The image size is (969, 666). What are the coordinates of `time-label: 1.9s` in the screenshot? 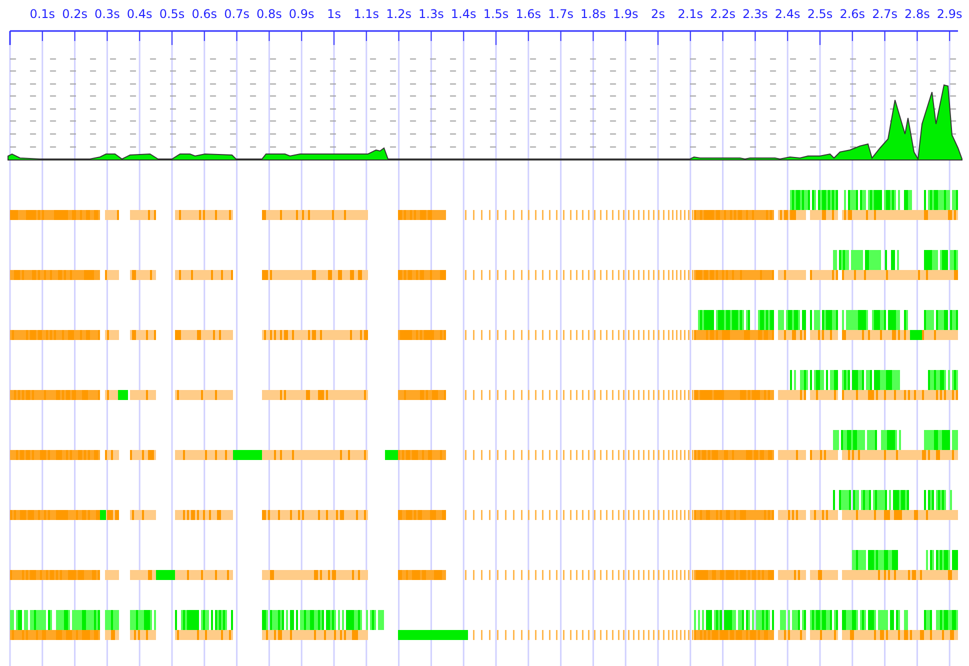 It's located at (625, 14).